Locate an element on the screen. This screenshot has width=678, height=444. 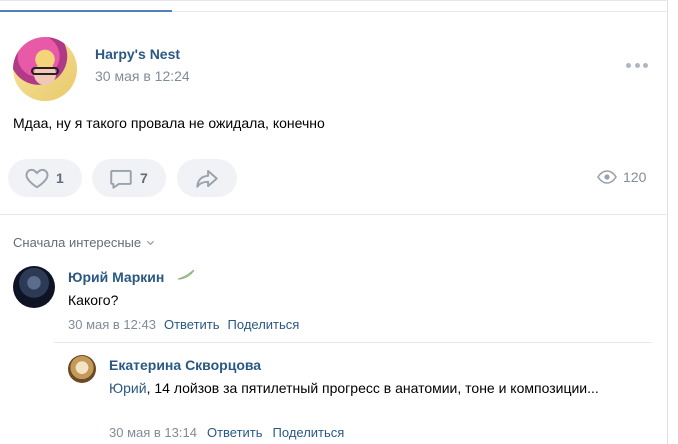
chevron-down-icon is located at coordinates (151, 243).